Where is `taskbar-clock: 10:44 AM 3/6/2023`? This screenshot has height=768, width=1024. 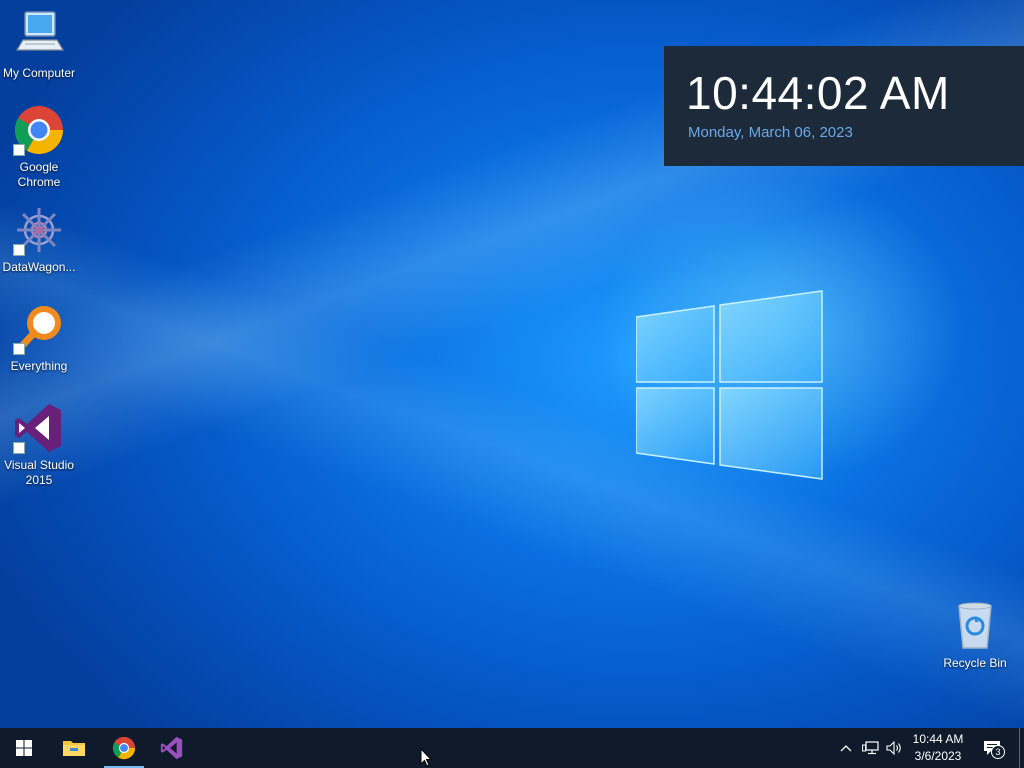 taskbar-clock: 10:44 AM 3/6/2023 is located at coordinates (938, 748).